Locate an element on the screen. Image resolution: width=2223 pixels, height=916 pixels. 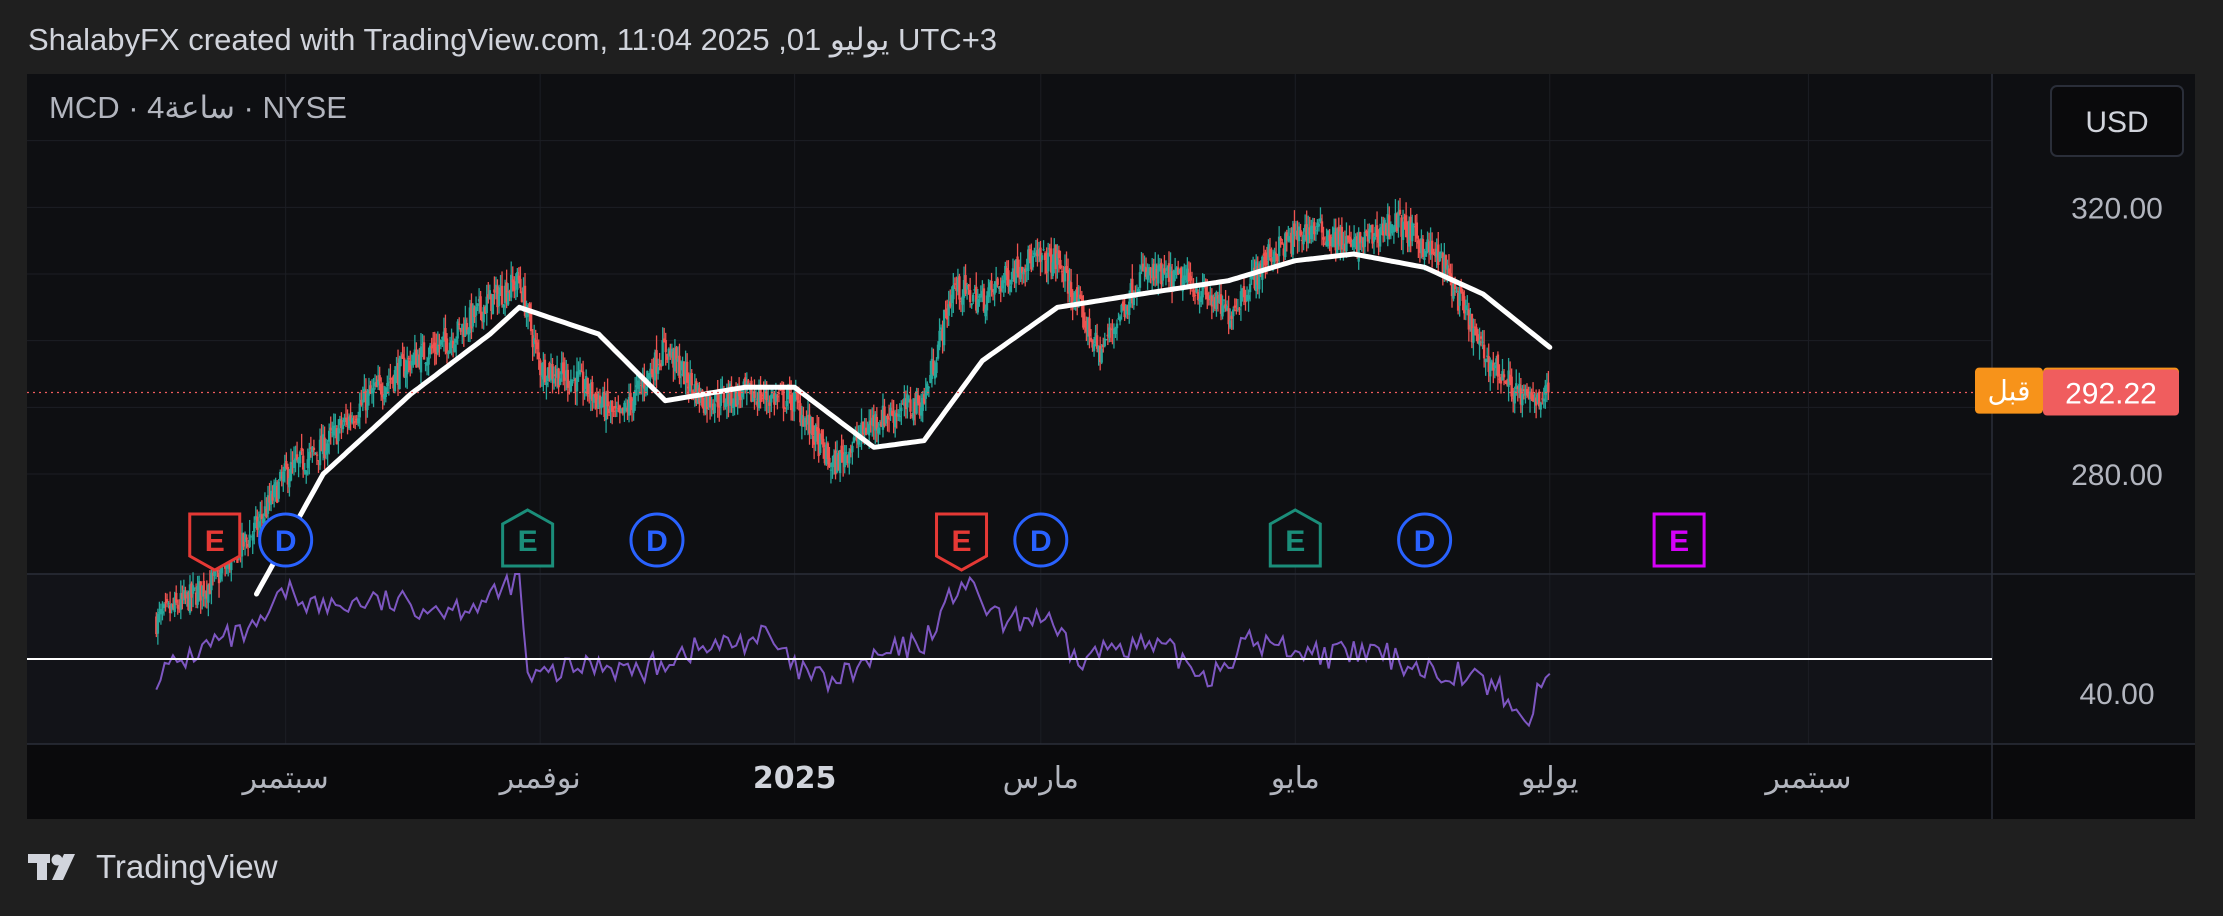
time-axis-tick-label: مارس is located at coordinates (1041, 778).